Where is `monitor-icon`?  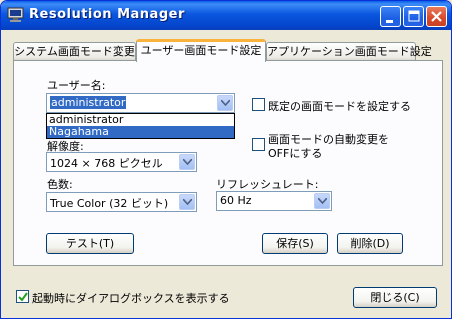 monitor-icon is located at coordinates (15, 14).